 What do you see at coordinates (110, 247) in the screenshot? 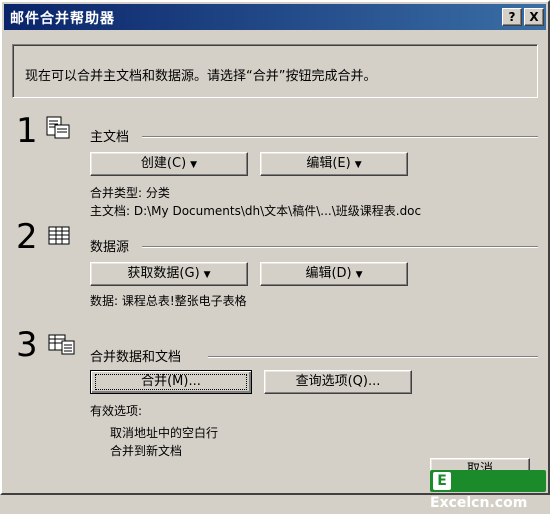
I see `step-2-label: 数据源` at bounding box center [110, 247].